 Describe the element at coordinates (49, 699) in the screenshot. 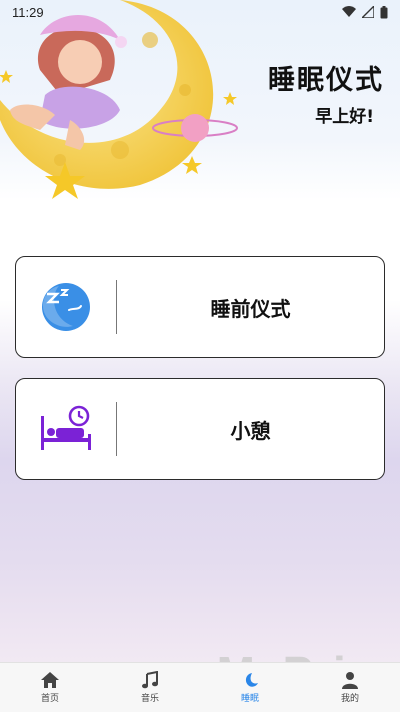

I see `tab-label: 首页` at that location.